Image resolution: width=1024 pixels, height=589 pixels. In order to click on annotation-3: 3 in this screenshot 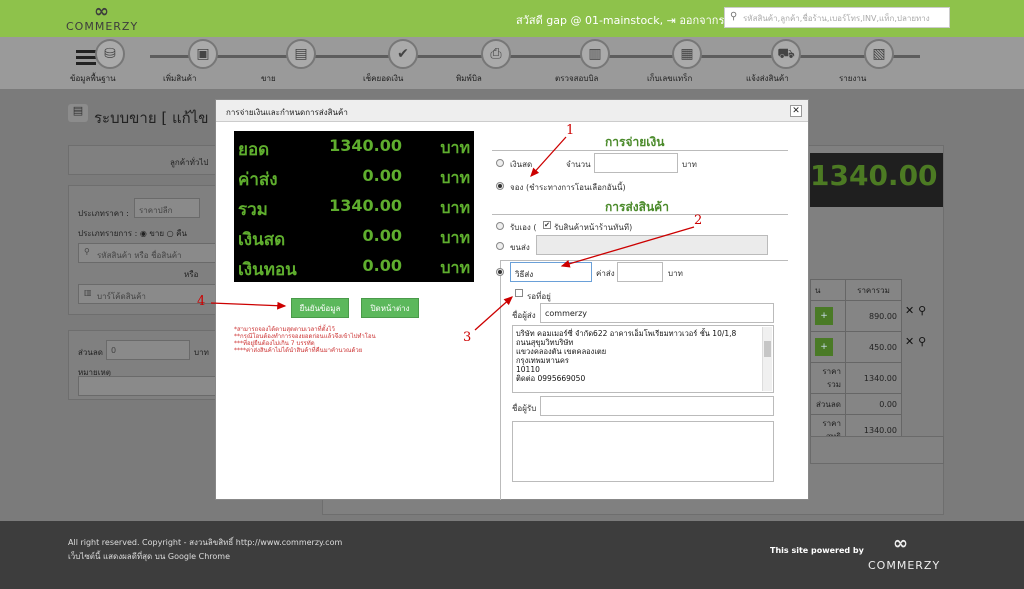, I will do `click(467, 337)`.